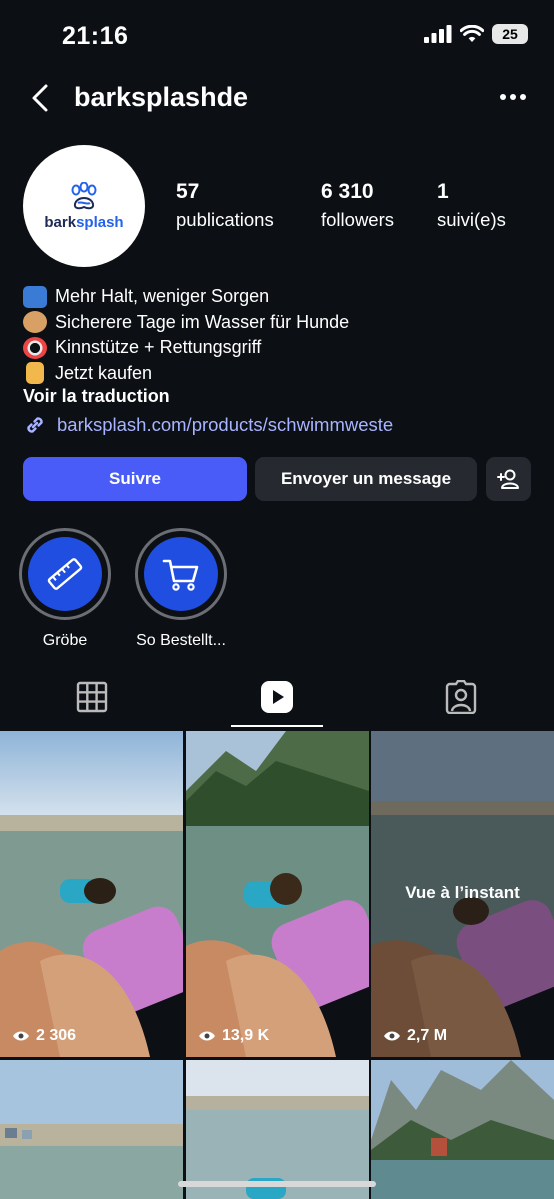 The width and height of the screenshot is (554, 1199). I want to click on stat-followers: 6 310 followers, so click(357, 205).